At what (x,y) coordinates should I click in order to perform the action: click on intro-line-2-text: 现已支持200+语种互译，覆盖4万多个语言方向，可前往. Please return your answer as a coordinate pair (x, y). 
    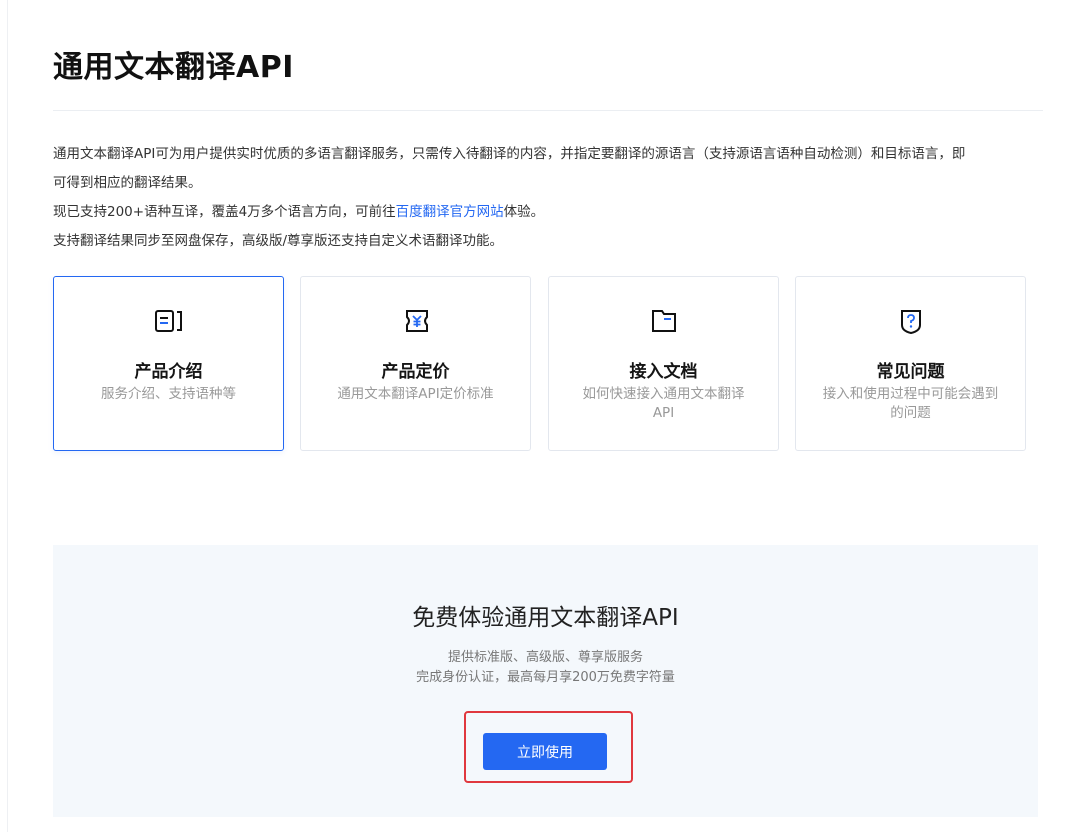
    Looking at the image, I should click on (224, 212).